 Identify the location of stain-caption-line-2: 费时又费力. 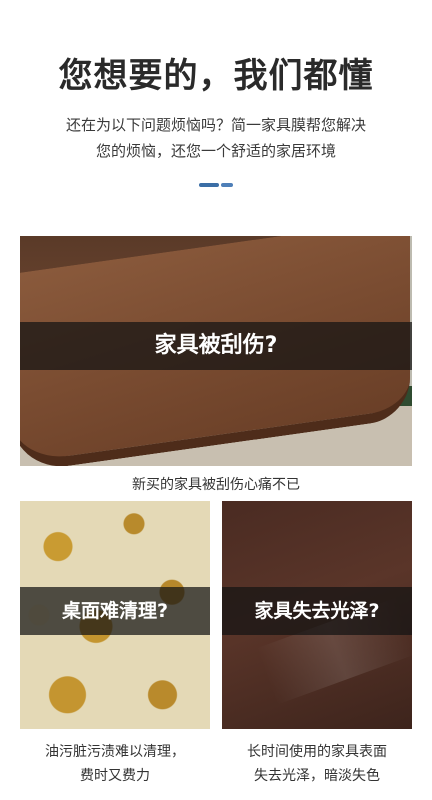
(115, 776).